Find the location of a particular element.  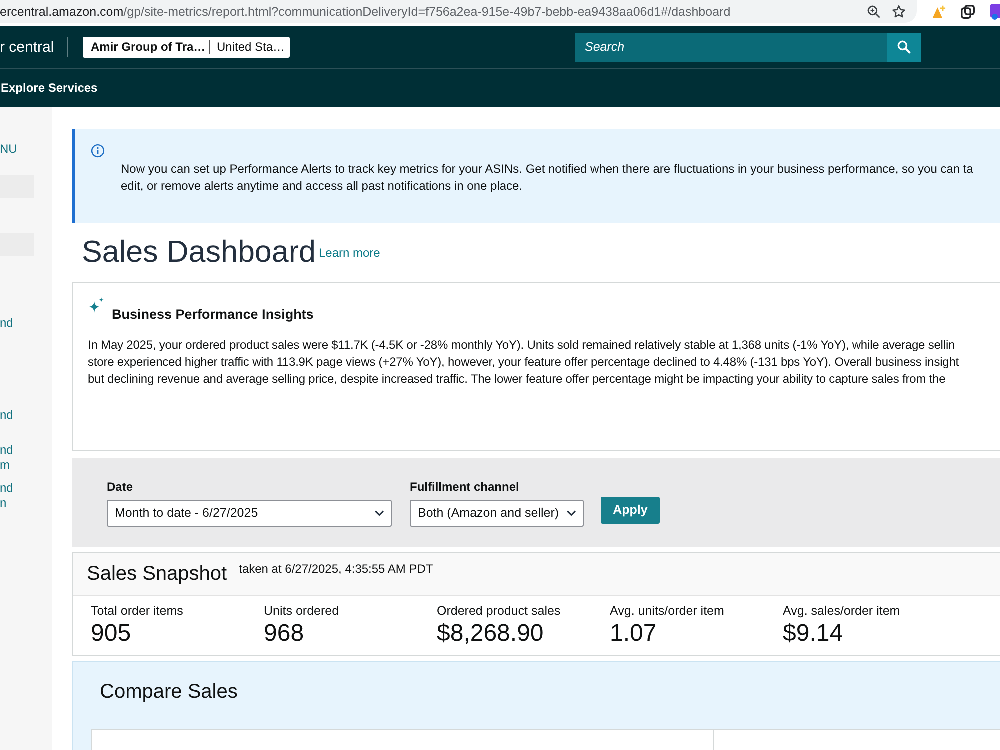

dropdown: Month to date - 6/27/2025 is located at coordinates (249, 513).